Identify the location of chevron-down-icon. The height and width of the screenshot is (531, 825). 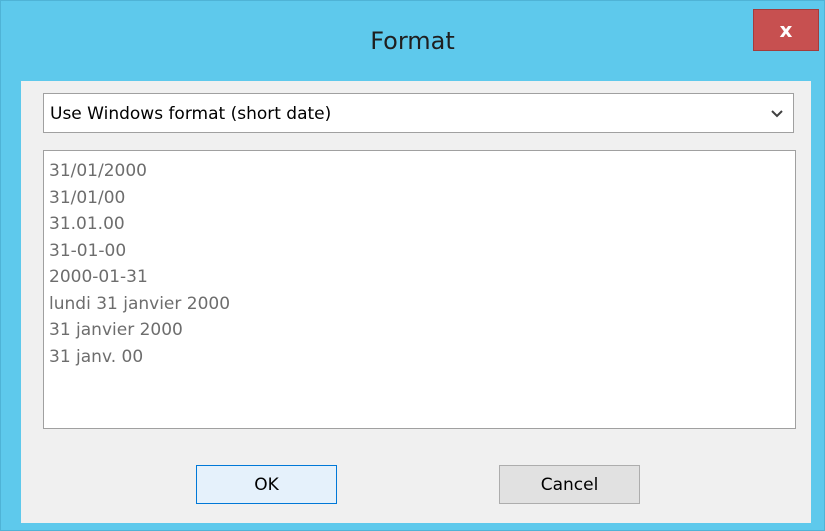
(777, 114).